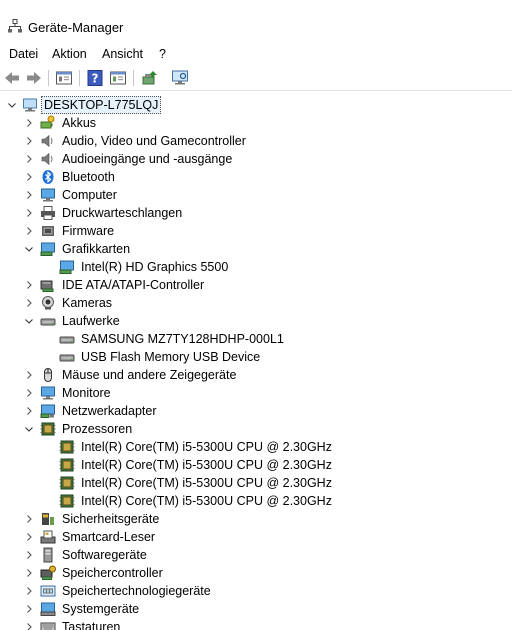 This screenshot has height=630, width=512. Describe the element at coordinates (180, 78) in the screenshot. I see `scan-hardware-icon` at that location.